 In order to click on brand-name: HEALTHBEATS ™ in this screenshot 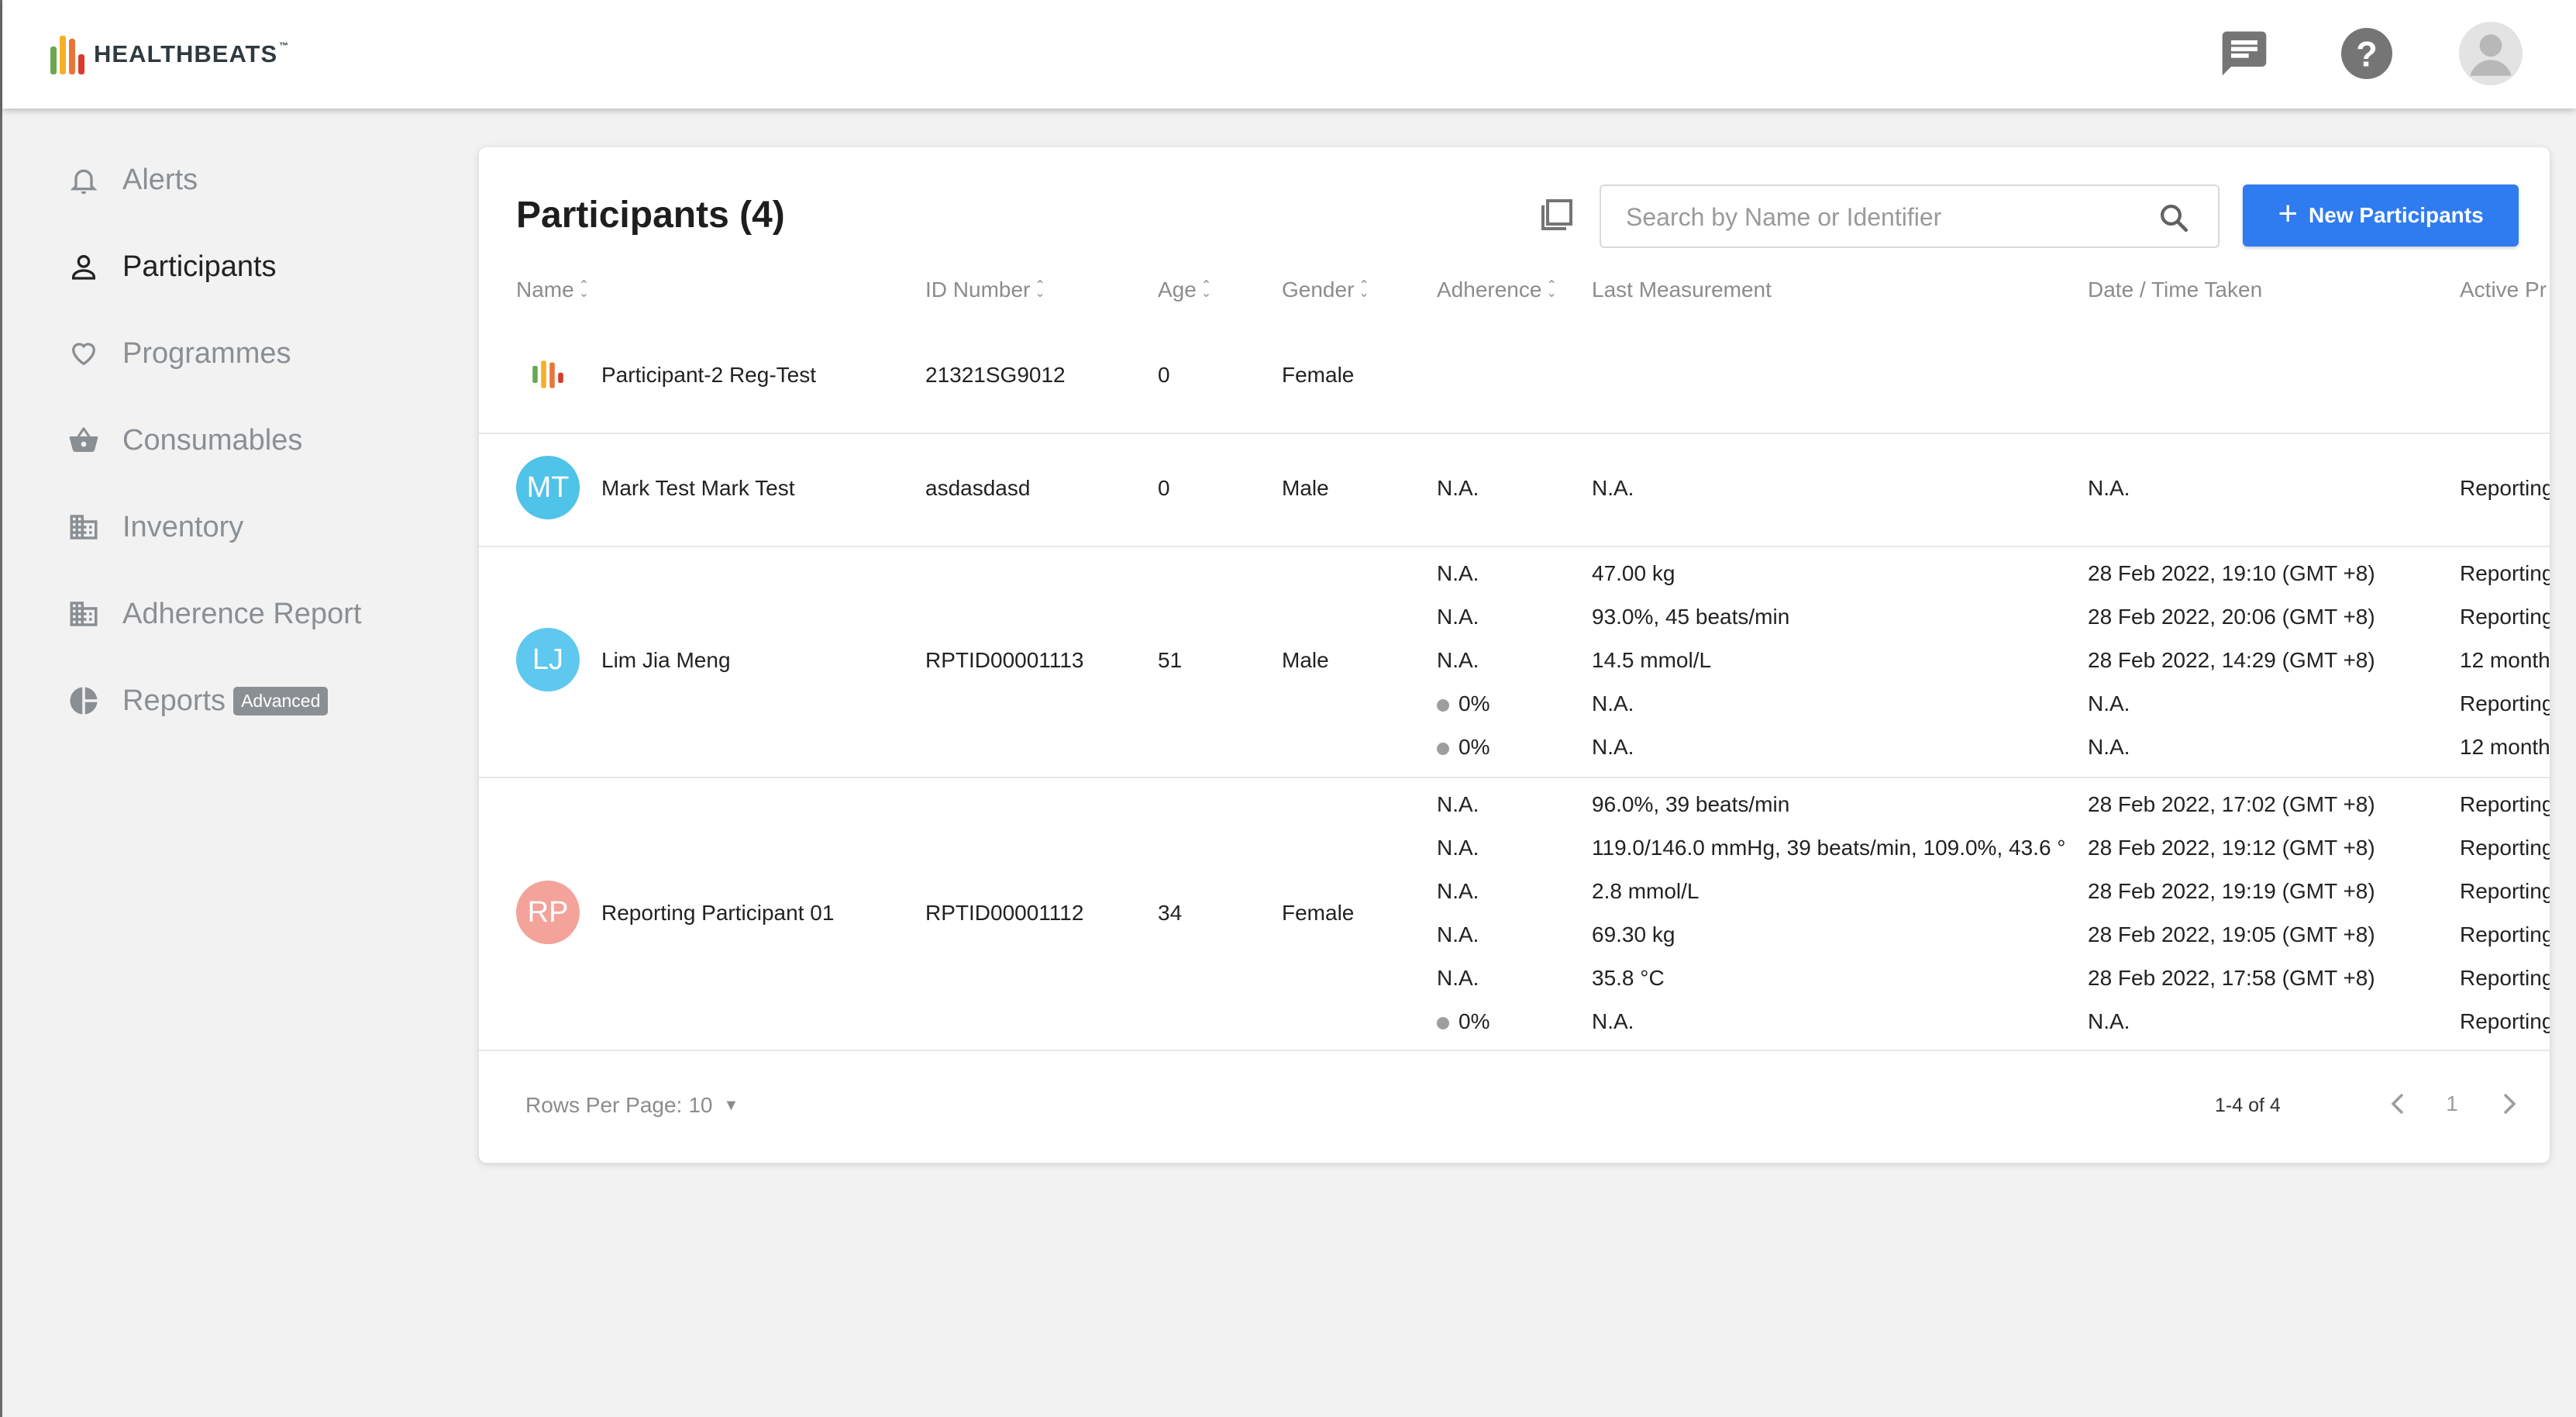, I will do `click(192, 53)`.